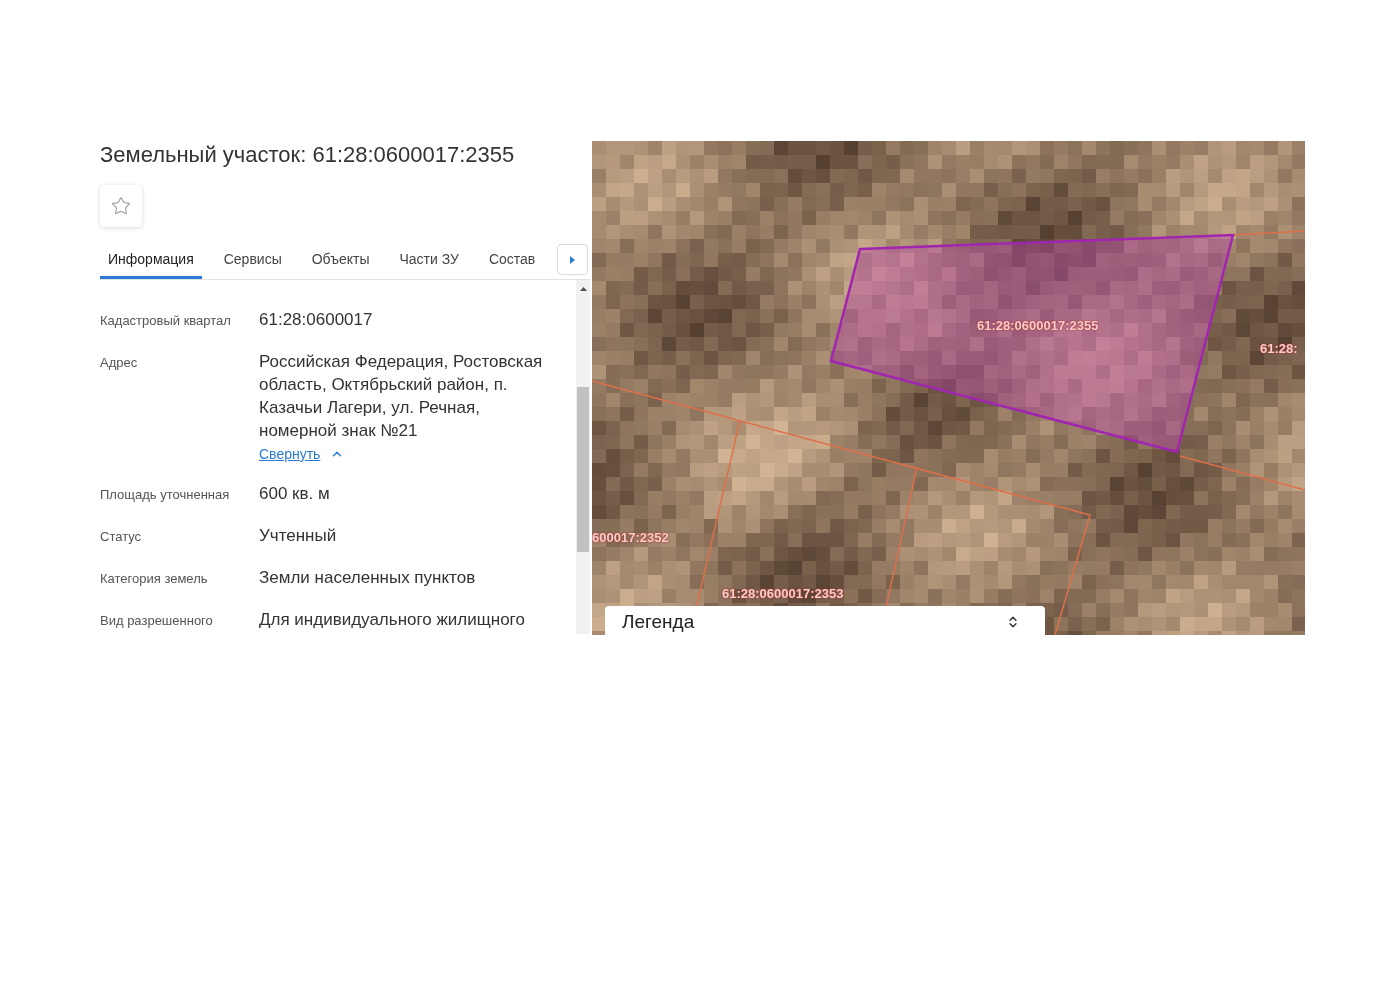 The image size is (1400, 990). I want to click on parcel-outline, so click(1032, 343).